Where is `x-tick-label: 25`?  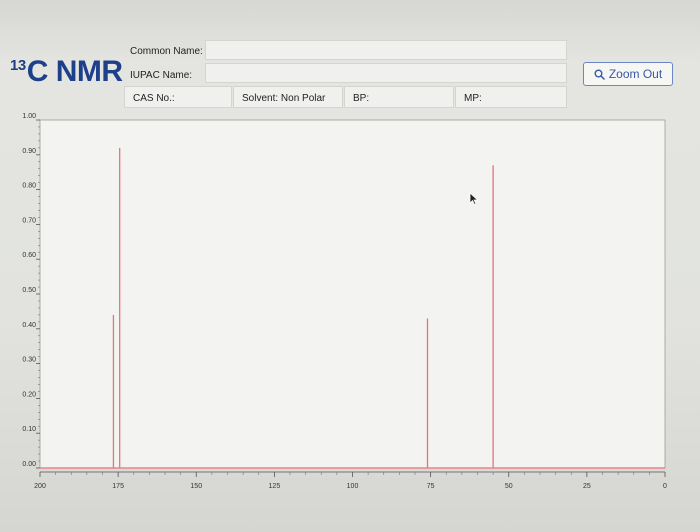 x-tick-label: 25 is located at coordinates (587, 486).